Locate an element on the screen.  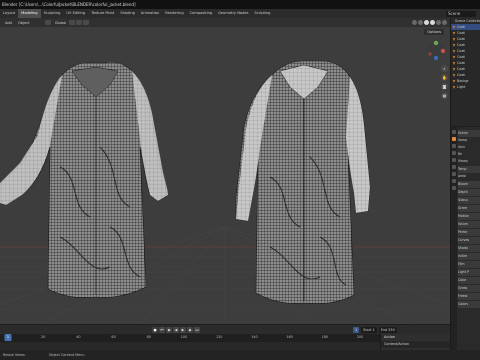
prev-keyframe-icon: ◆ is located at coordinates (169, 329).